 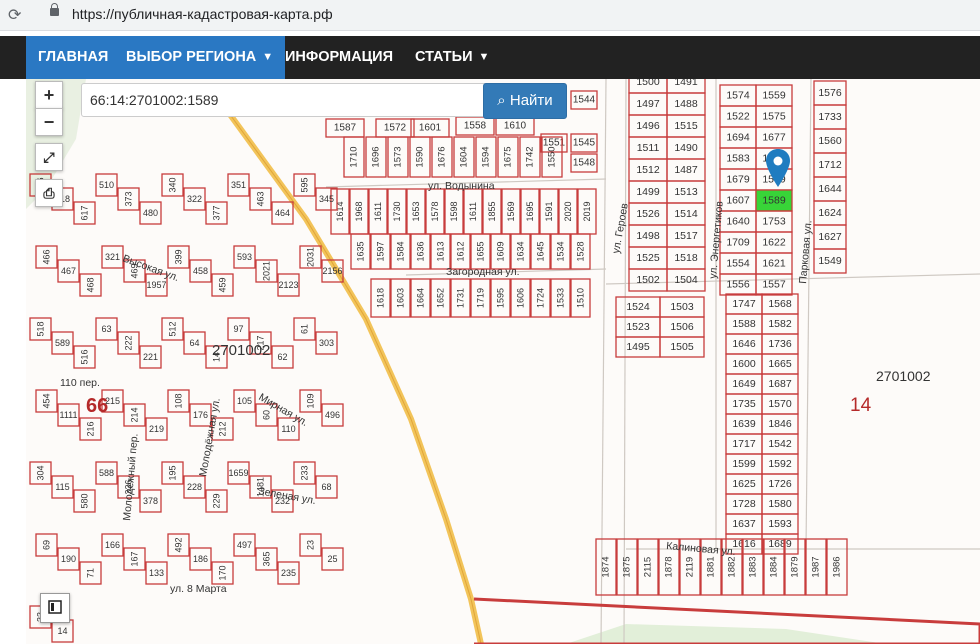 What do you see at coordinates (49, 95) in the screenshot?
I see `zoom-in-button: +` at bounding box center [49, 95].